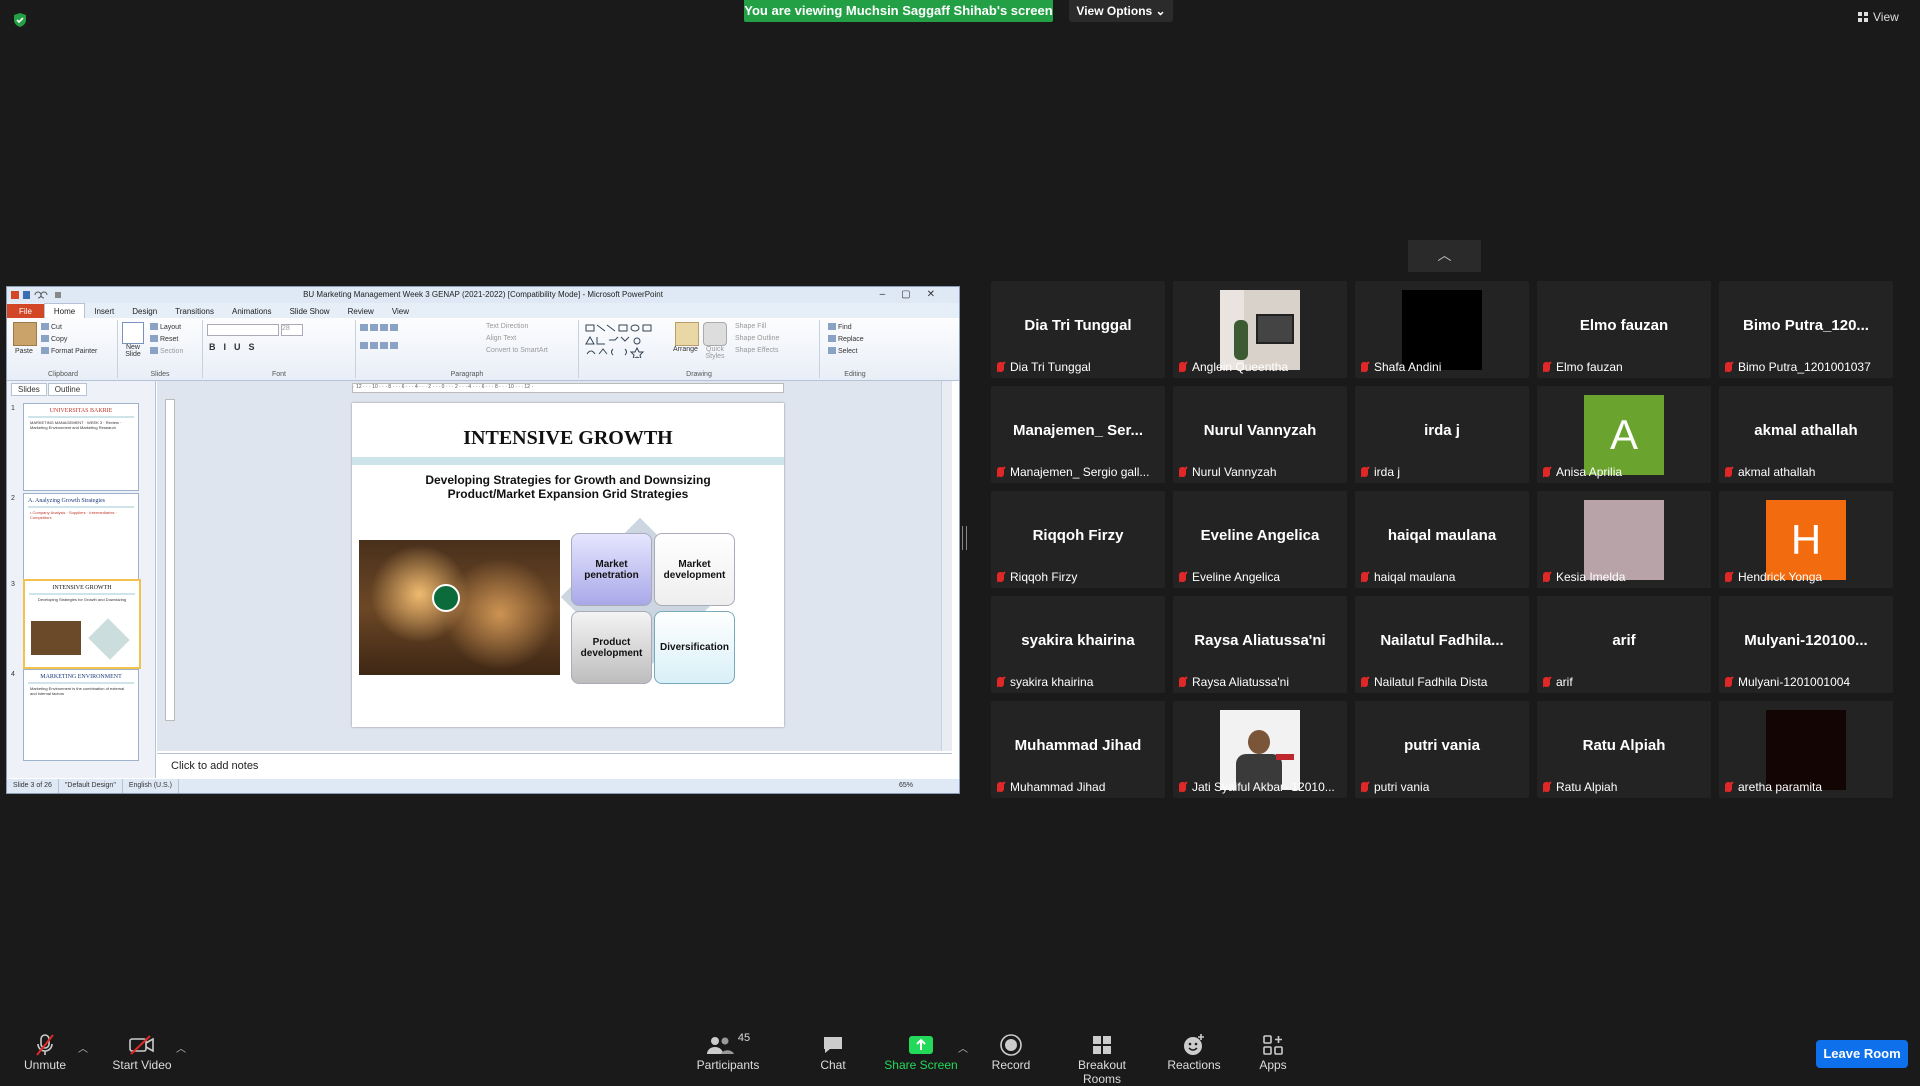  I want to click on format-painter-button: Format Painter, so click(69, 351).